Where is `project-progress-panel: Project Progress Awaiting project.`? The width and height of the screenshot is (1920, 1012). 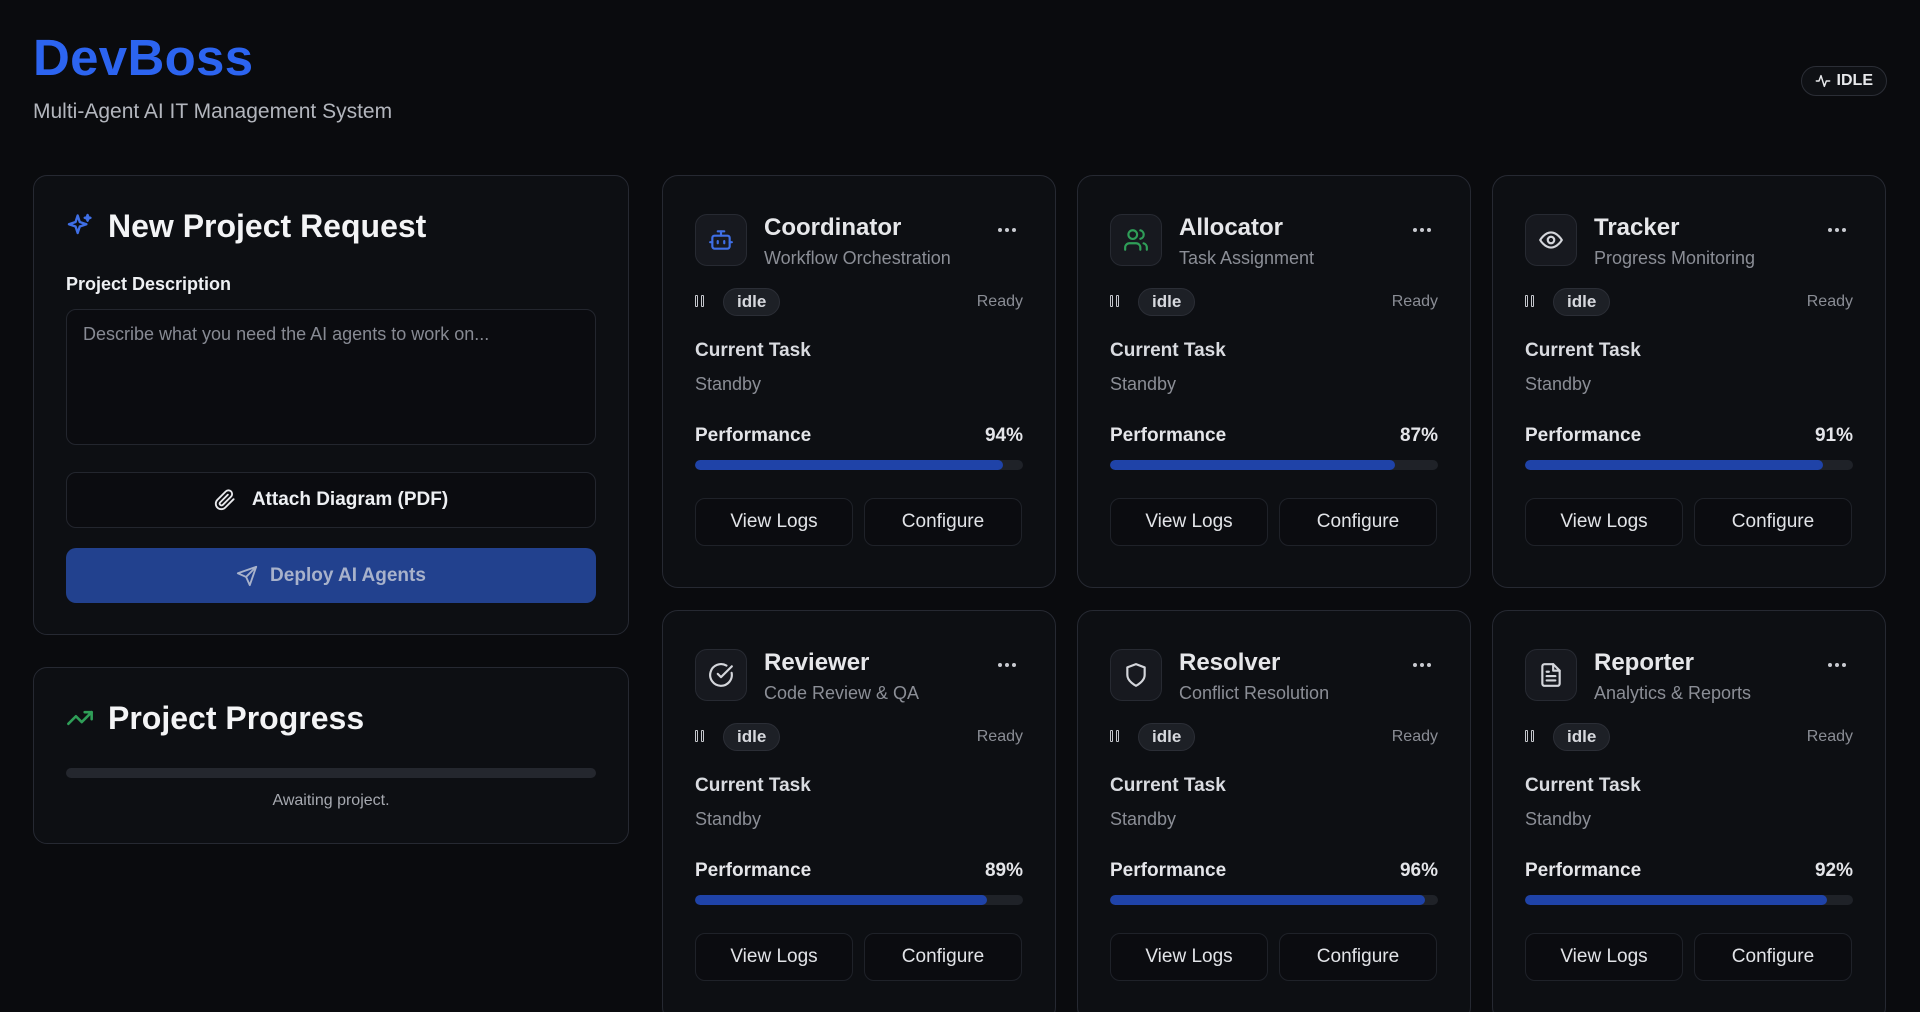 project-progress-panel: Project Progress Awaiting project. is located at coordinates (331, 755).